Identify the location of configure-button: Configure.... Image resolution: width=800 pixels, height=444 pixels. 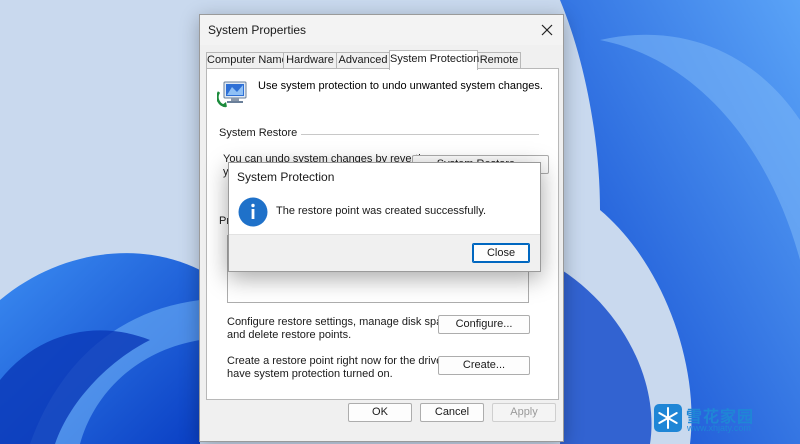
(484, 324).